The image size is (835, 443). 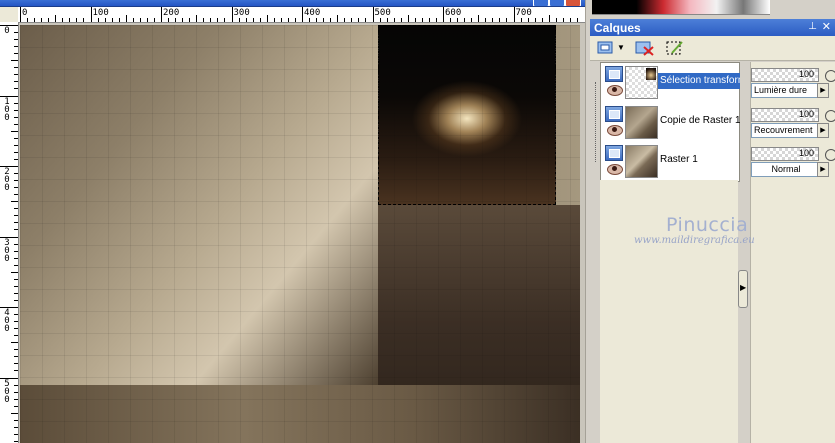 I want to click on layer-name: Raster 1, so click(x=699, y=160).